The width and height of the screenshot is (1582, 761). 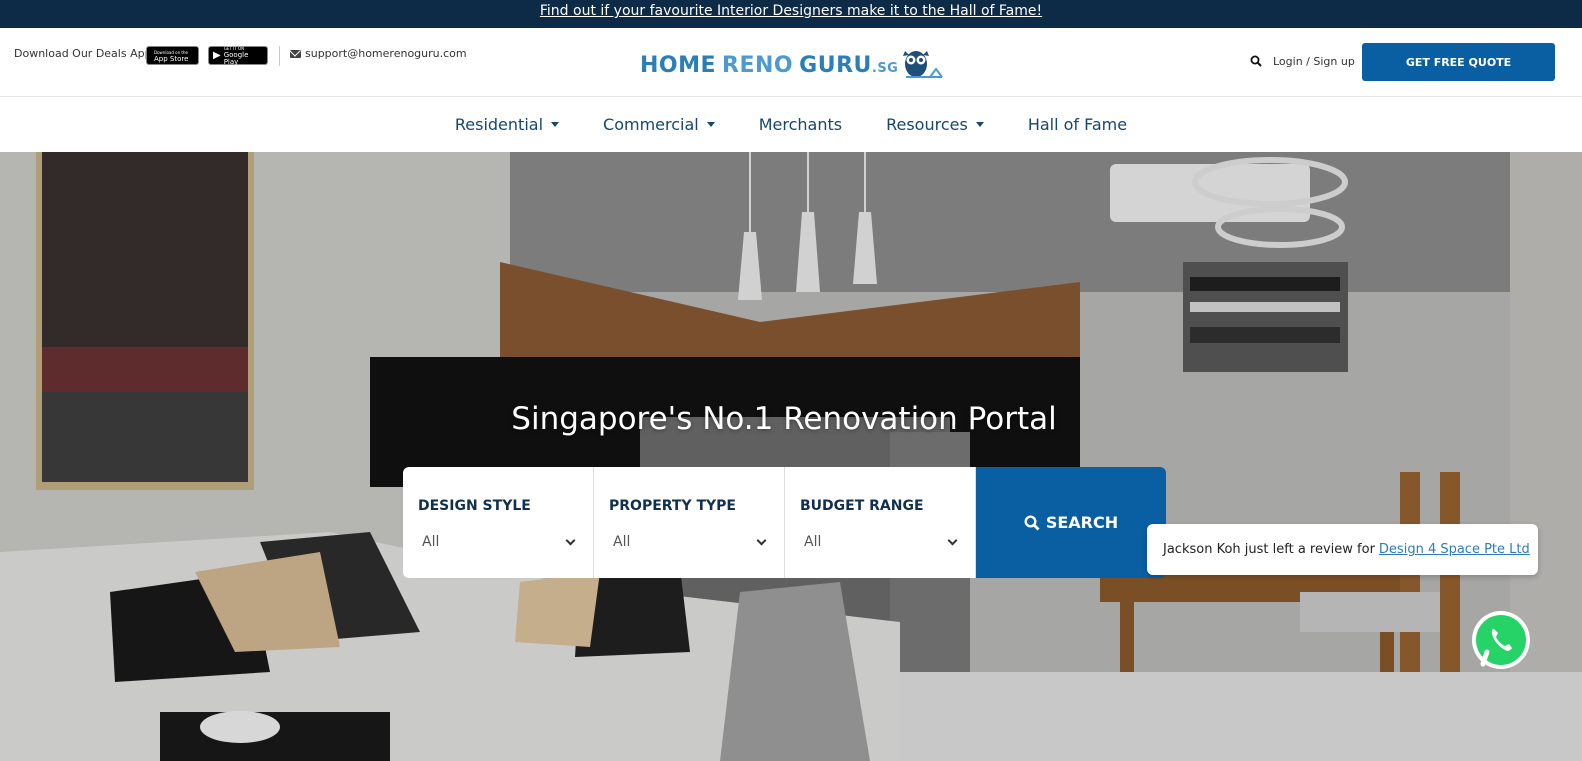 I want to click on toast-company-link: Design 4 Space Pte Ltd, so click(x=1454, y=549).